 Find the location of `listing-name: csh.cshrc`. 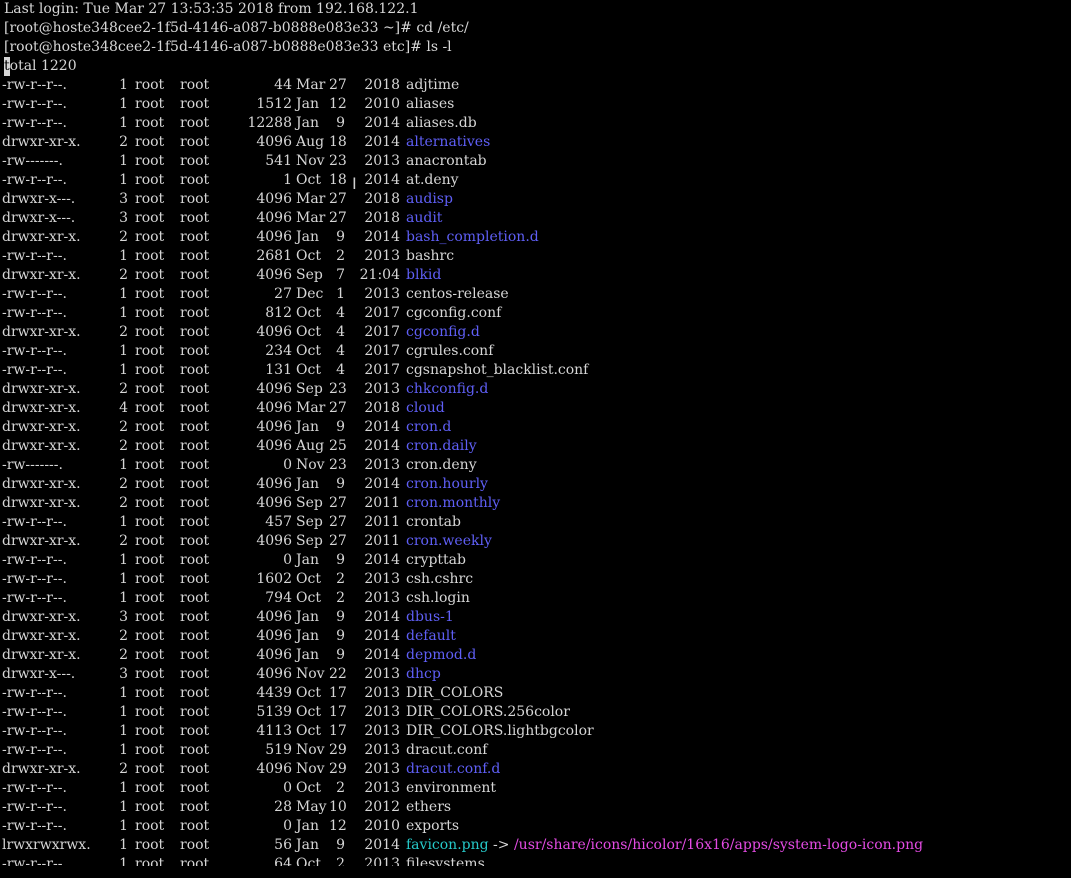

listing-name: csh.cshrc is located at coordinates (440, 579).